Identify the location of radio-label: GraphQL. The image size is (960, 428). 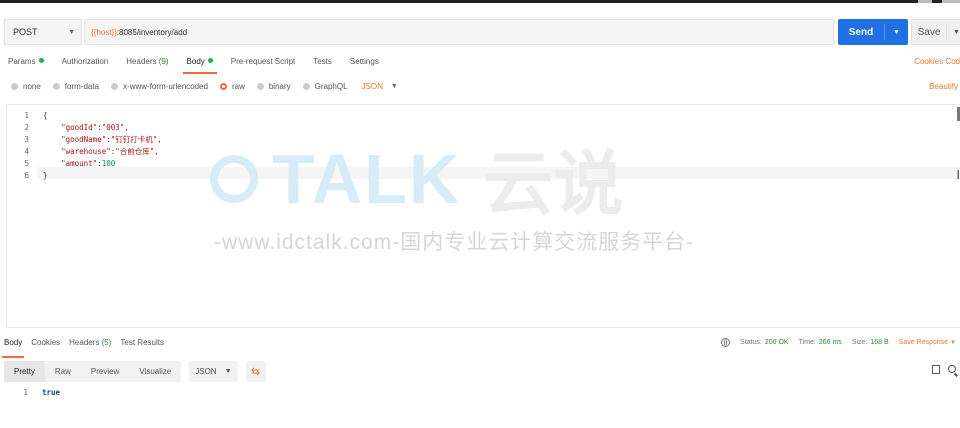
(331, 86).